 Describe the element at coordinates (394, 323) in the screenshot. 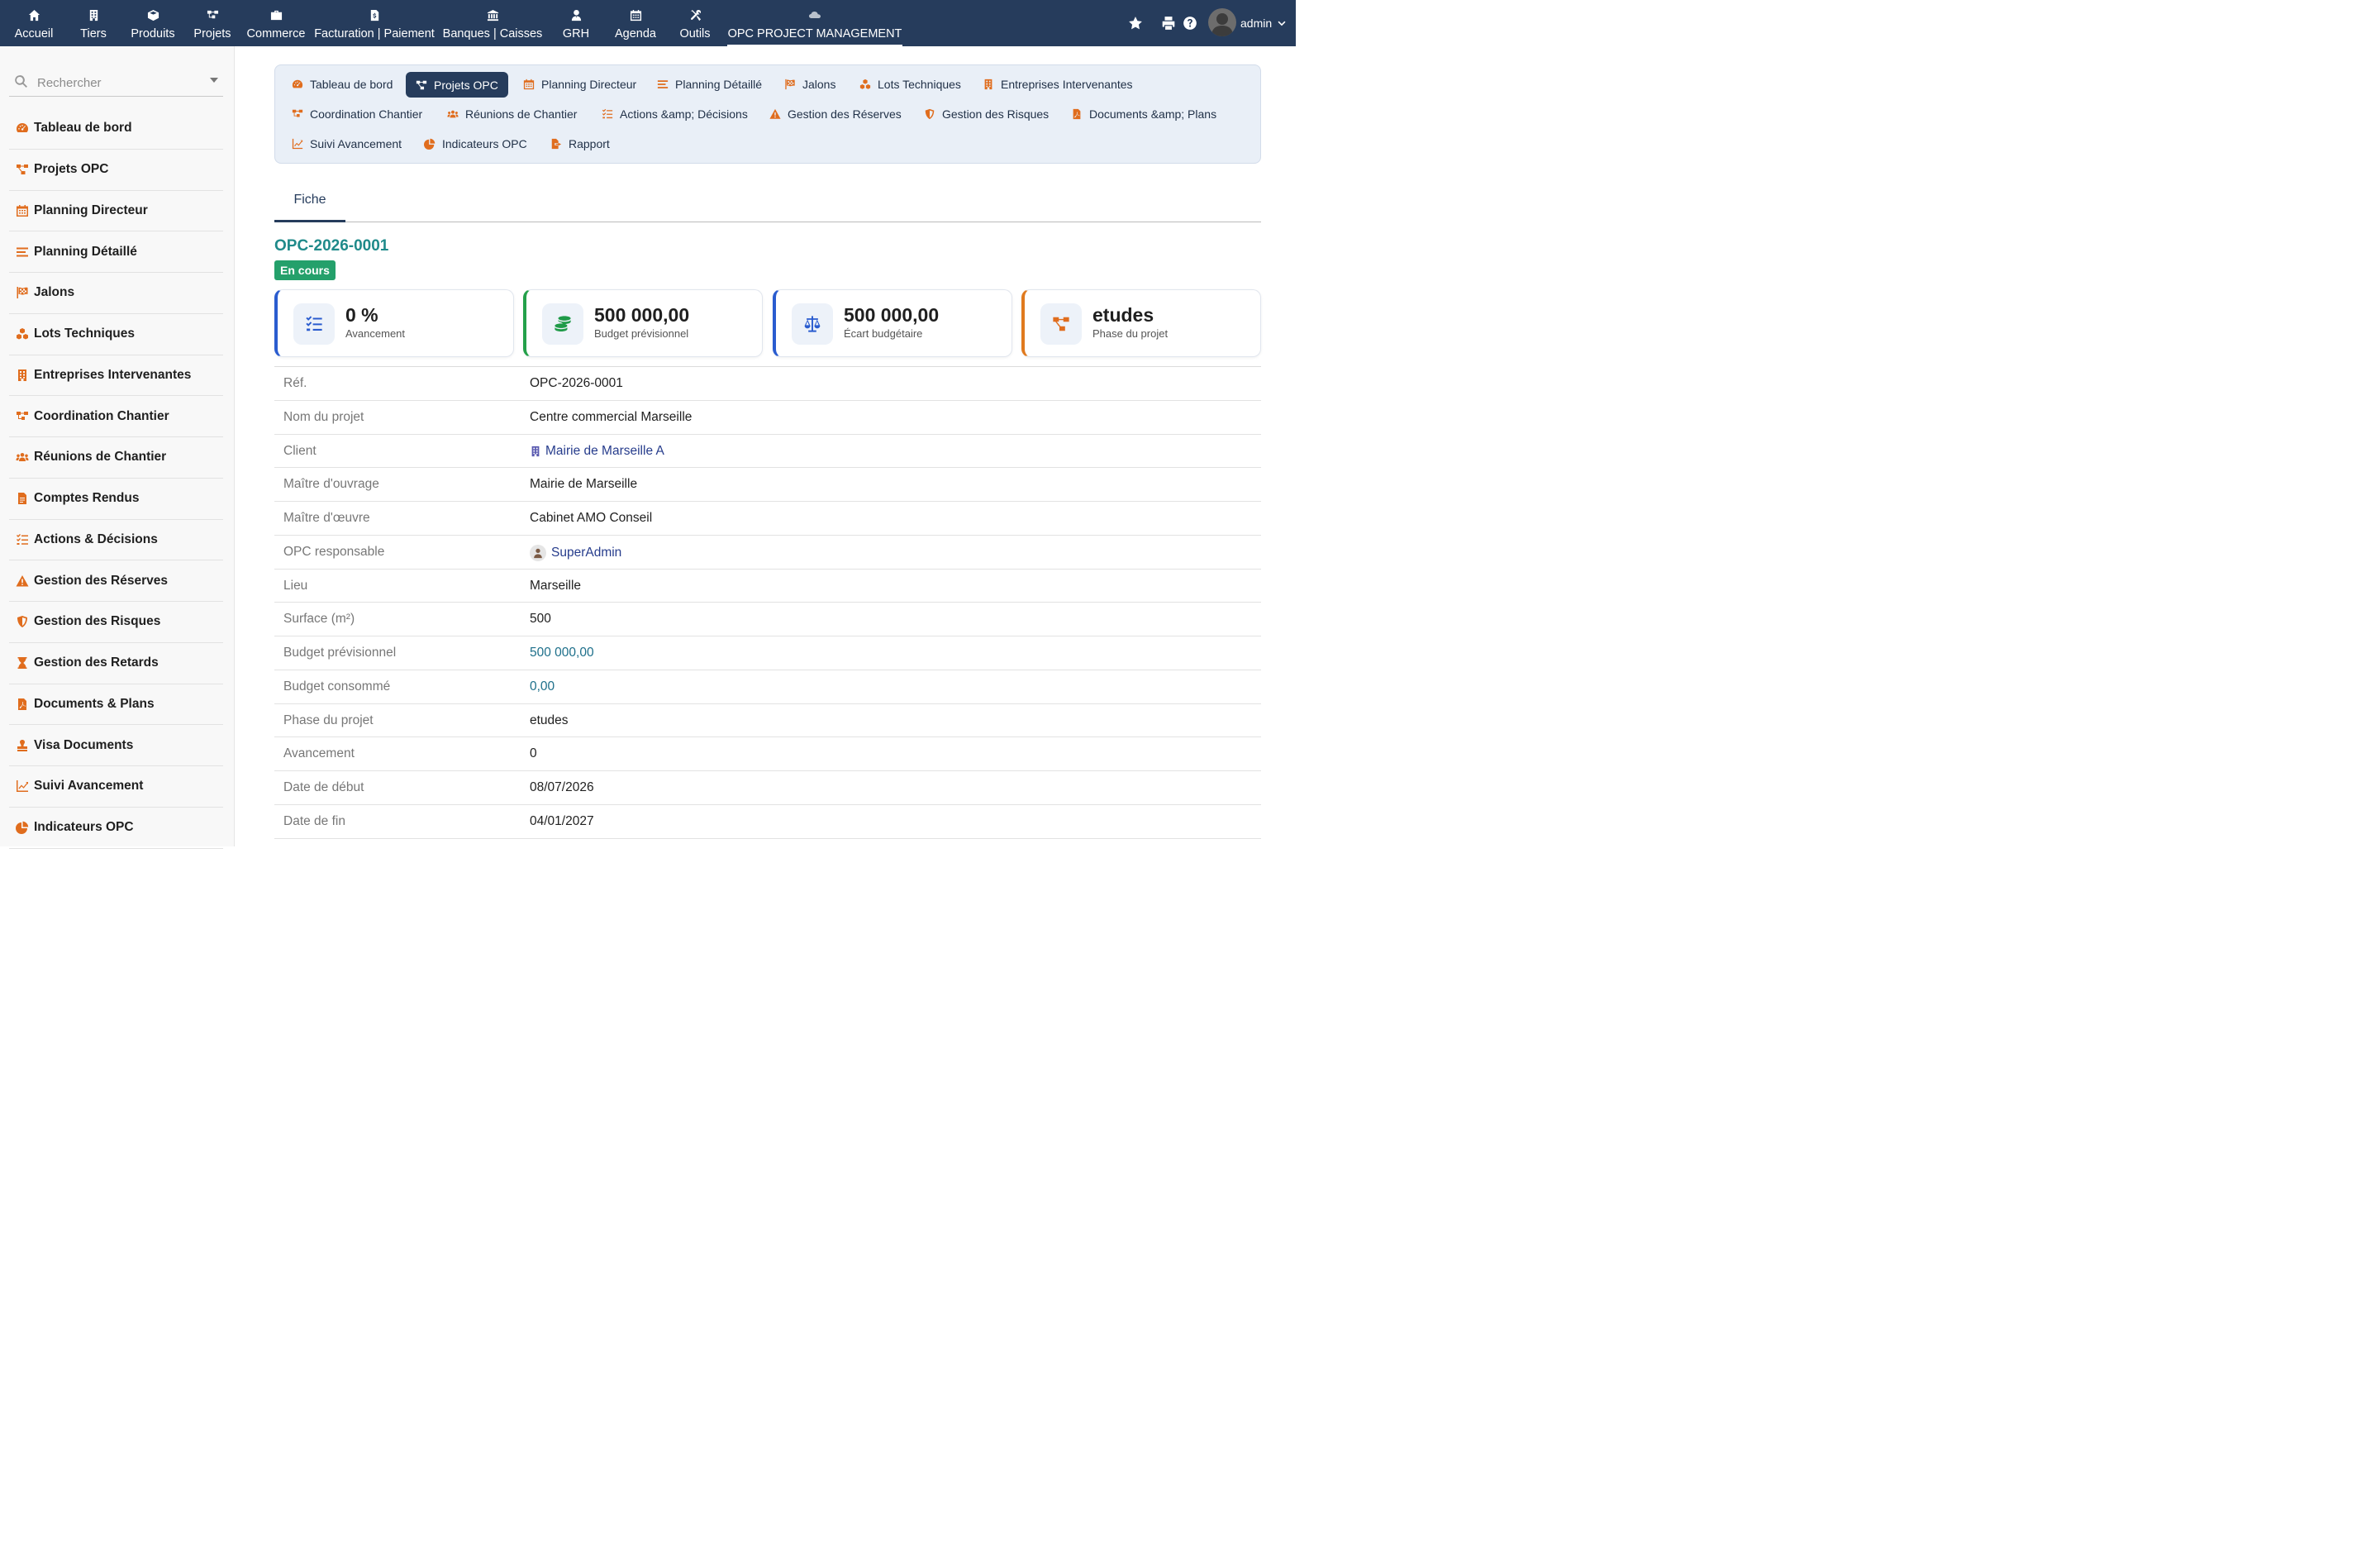

I see `kpi-card-avancement: 0 % Avancement` at that location.